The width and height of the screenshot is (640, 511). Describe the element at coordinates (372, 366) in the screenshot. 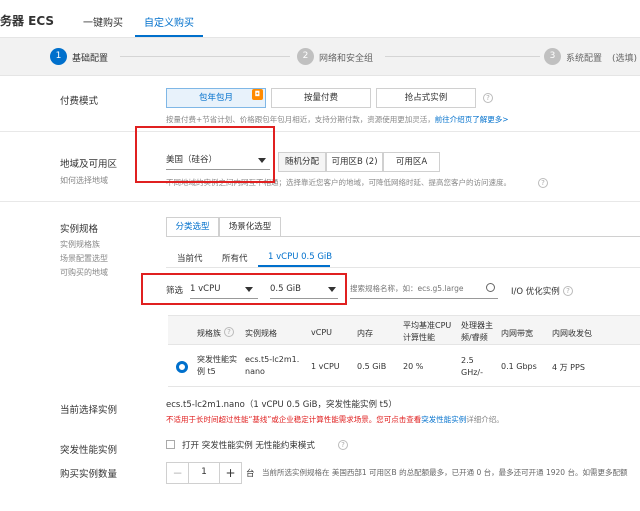

I see `cell-memory: 0.5 GiB` at that location.